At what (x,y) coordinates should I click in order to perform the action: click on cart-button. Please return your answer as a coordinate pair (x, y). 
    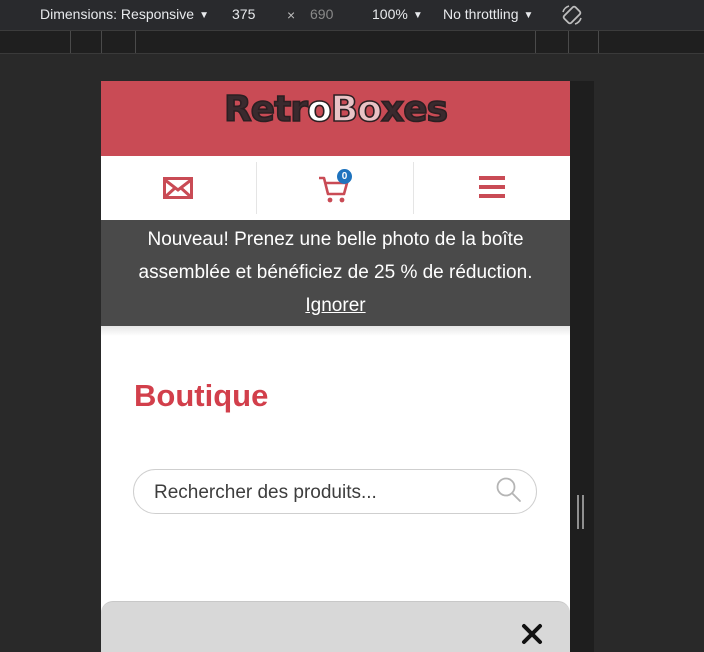
    Looking at the image, I should click on (335, 188).